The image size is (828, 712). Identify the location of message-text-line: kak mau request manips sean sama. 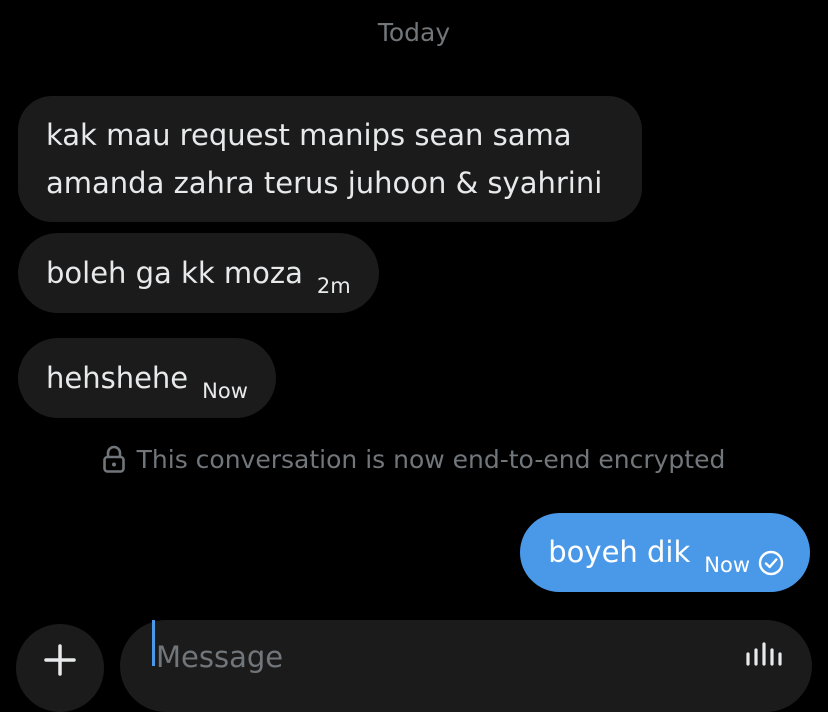
(309, 135).